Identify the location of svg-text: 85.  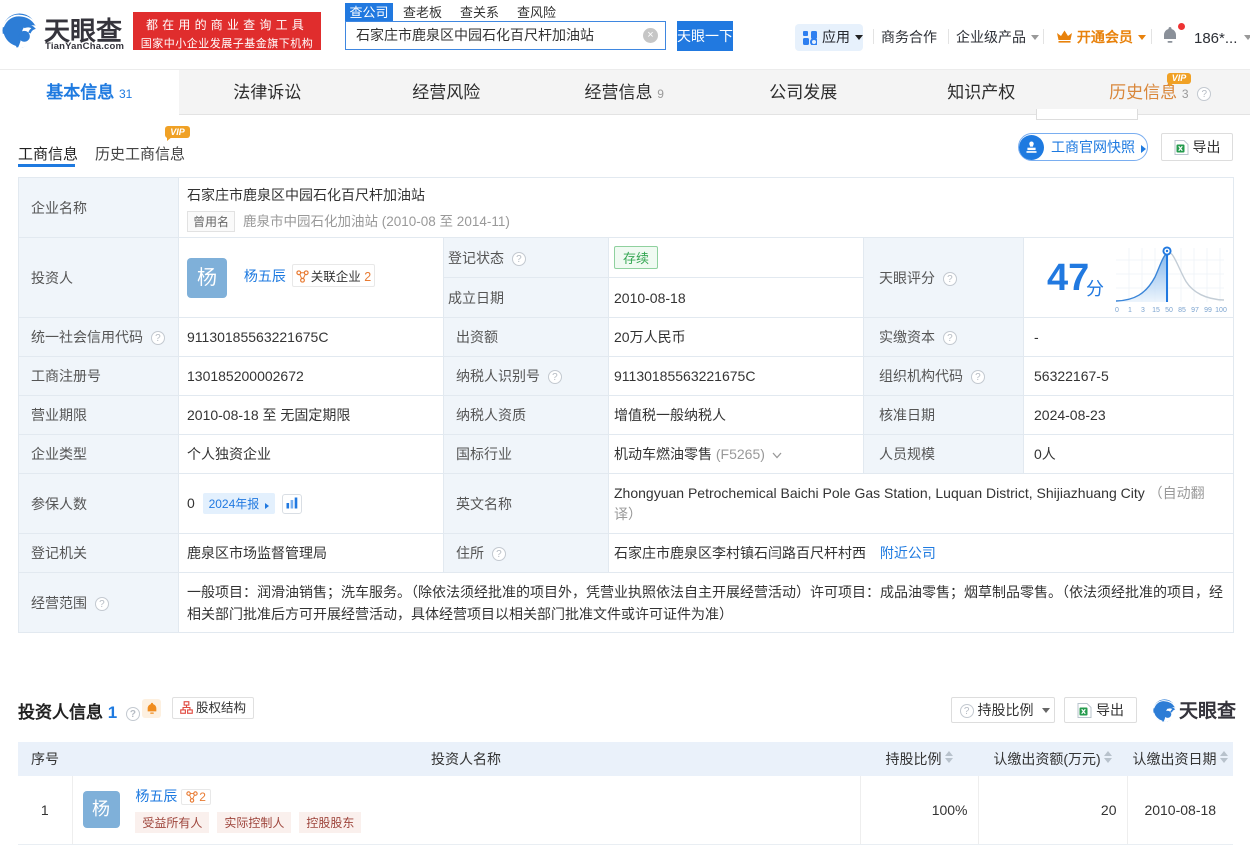
(1182, 310).